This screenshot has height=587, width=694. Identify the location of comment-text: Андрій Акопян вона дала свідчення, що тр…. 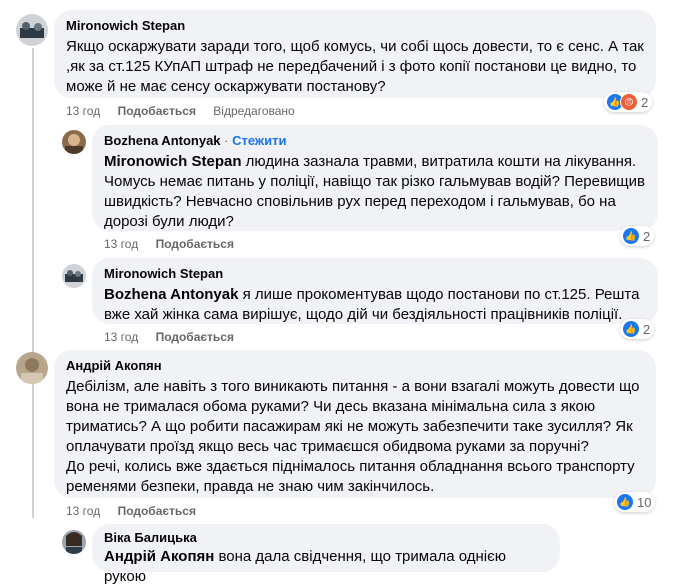
(326, 567).